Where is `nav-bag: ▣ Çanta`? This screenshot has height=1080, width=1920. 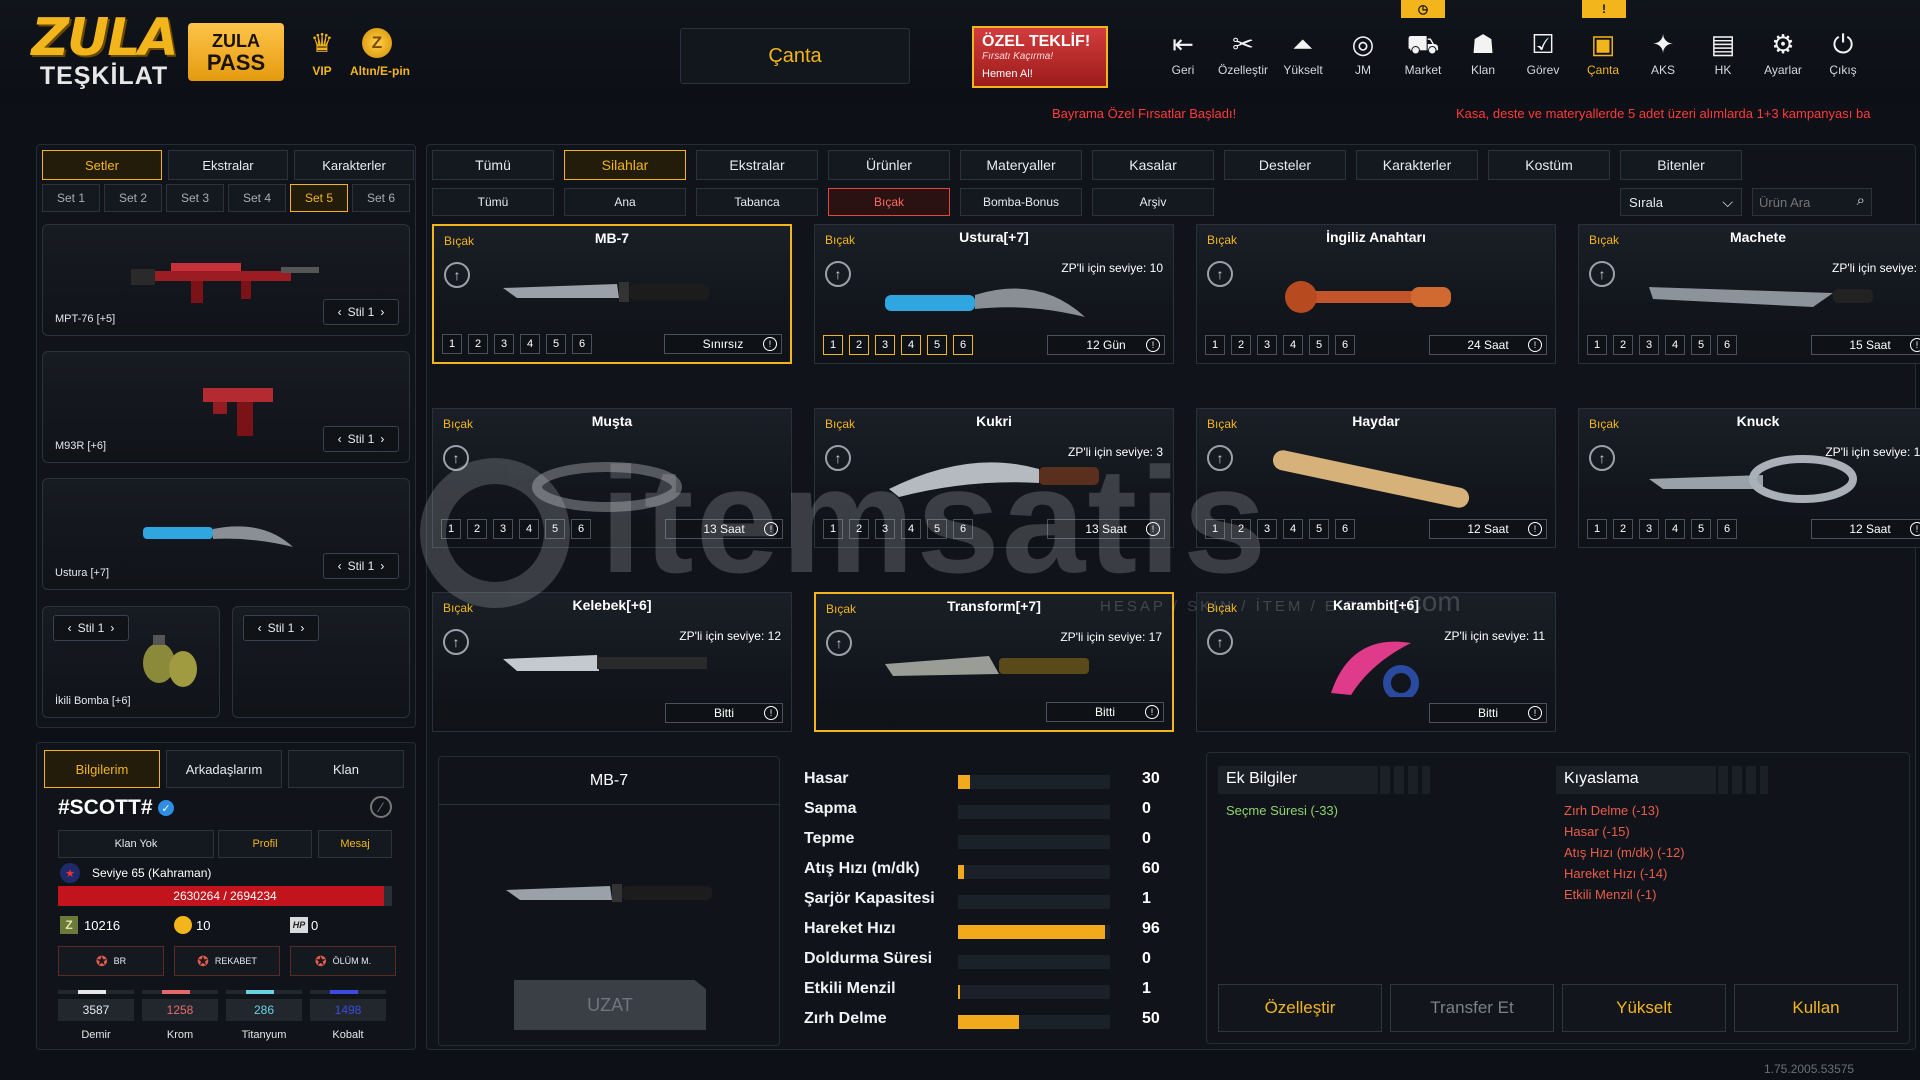 nav-bag: ▣ Çanta is located at coordinates (1603, 52).